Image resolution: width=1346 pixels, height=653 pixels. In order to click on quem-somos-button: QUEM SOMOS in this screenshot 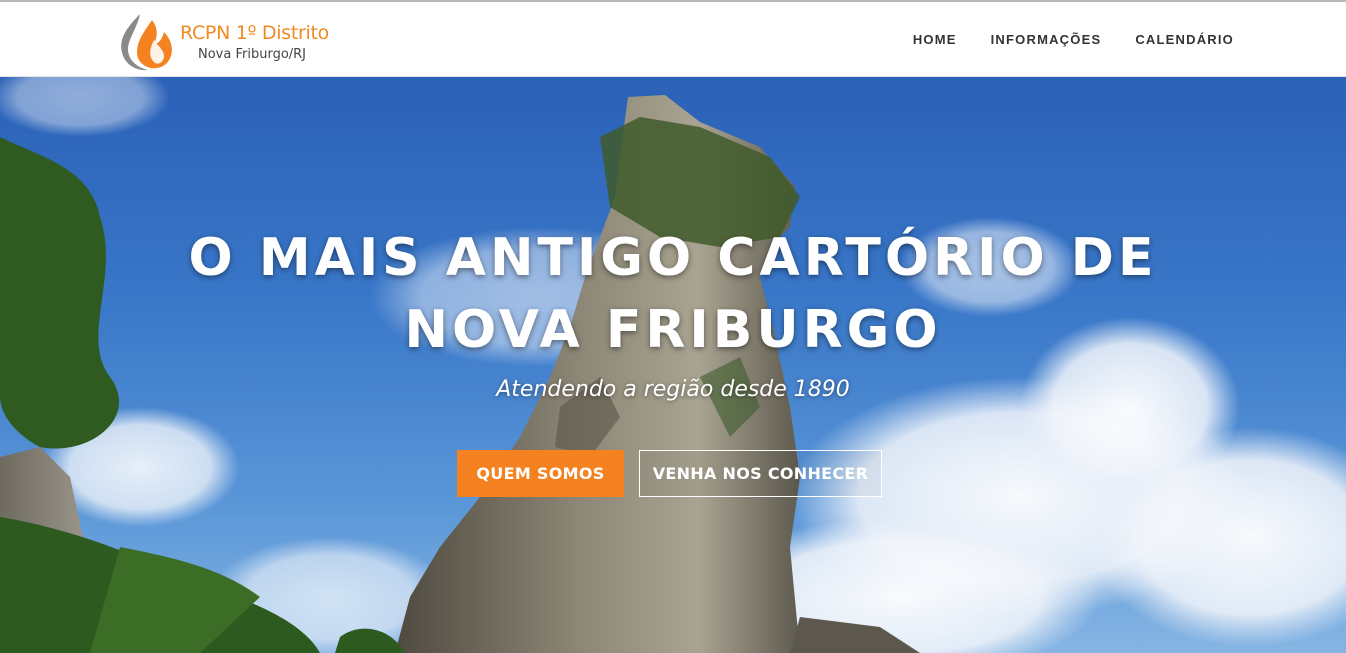, I will do `click(540, 473)`.